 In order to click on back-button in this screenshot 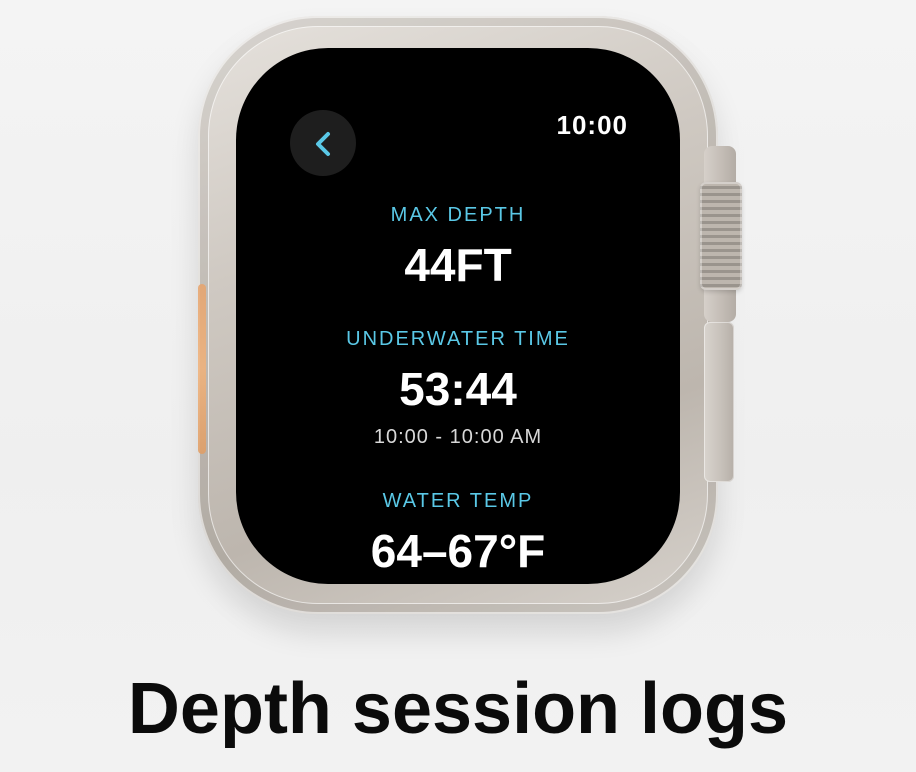, I will do `click(323, 143)`.